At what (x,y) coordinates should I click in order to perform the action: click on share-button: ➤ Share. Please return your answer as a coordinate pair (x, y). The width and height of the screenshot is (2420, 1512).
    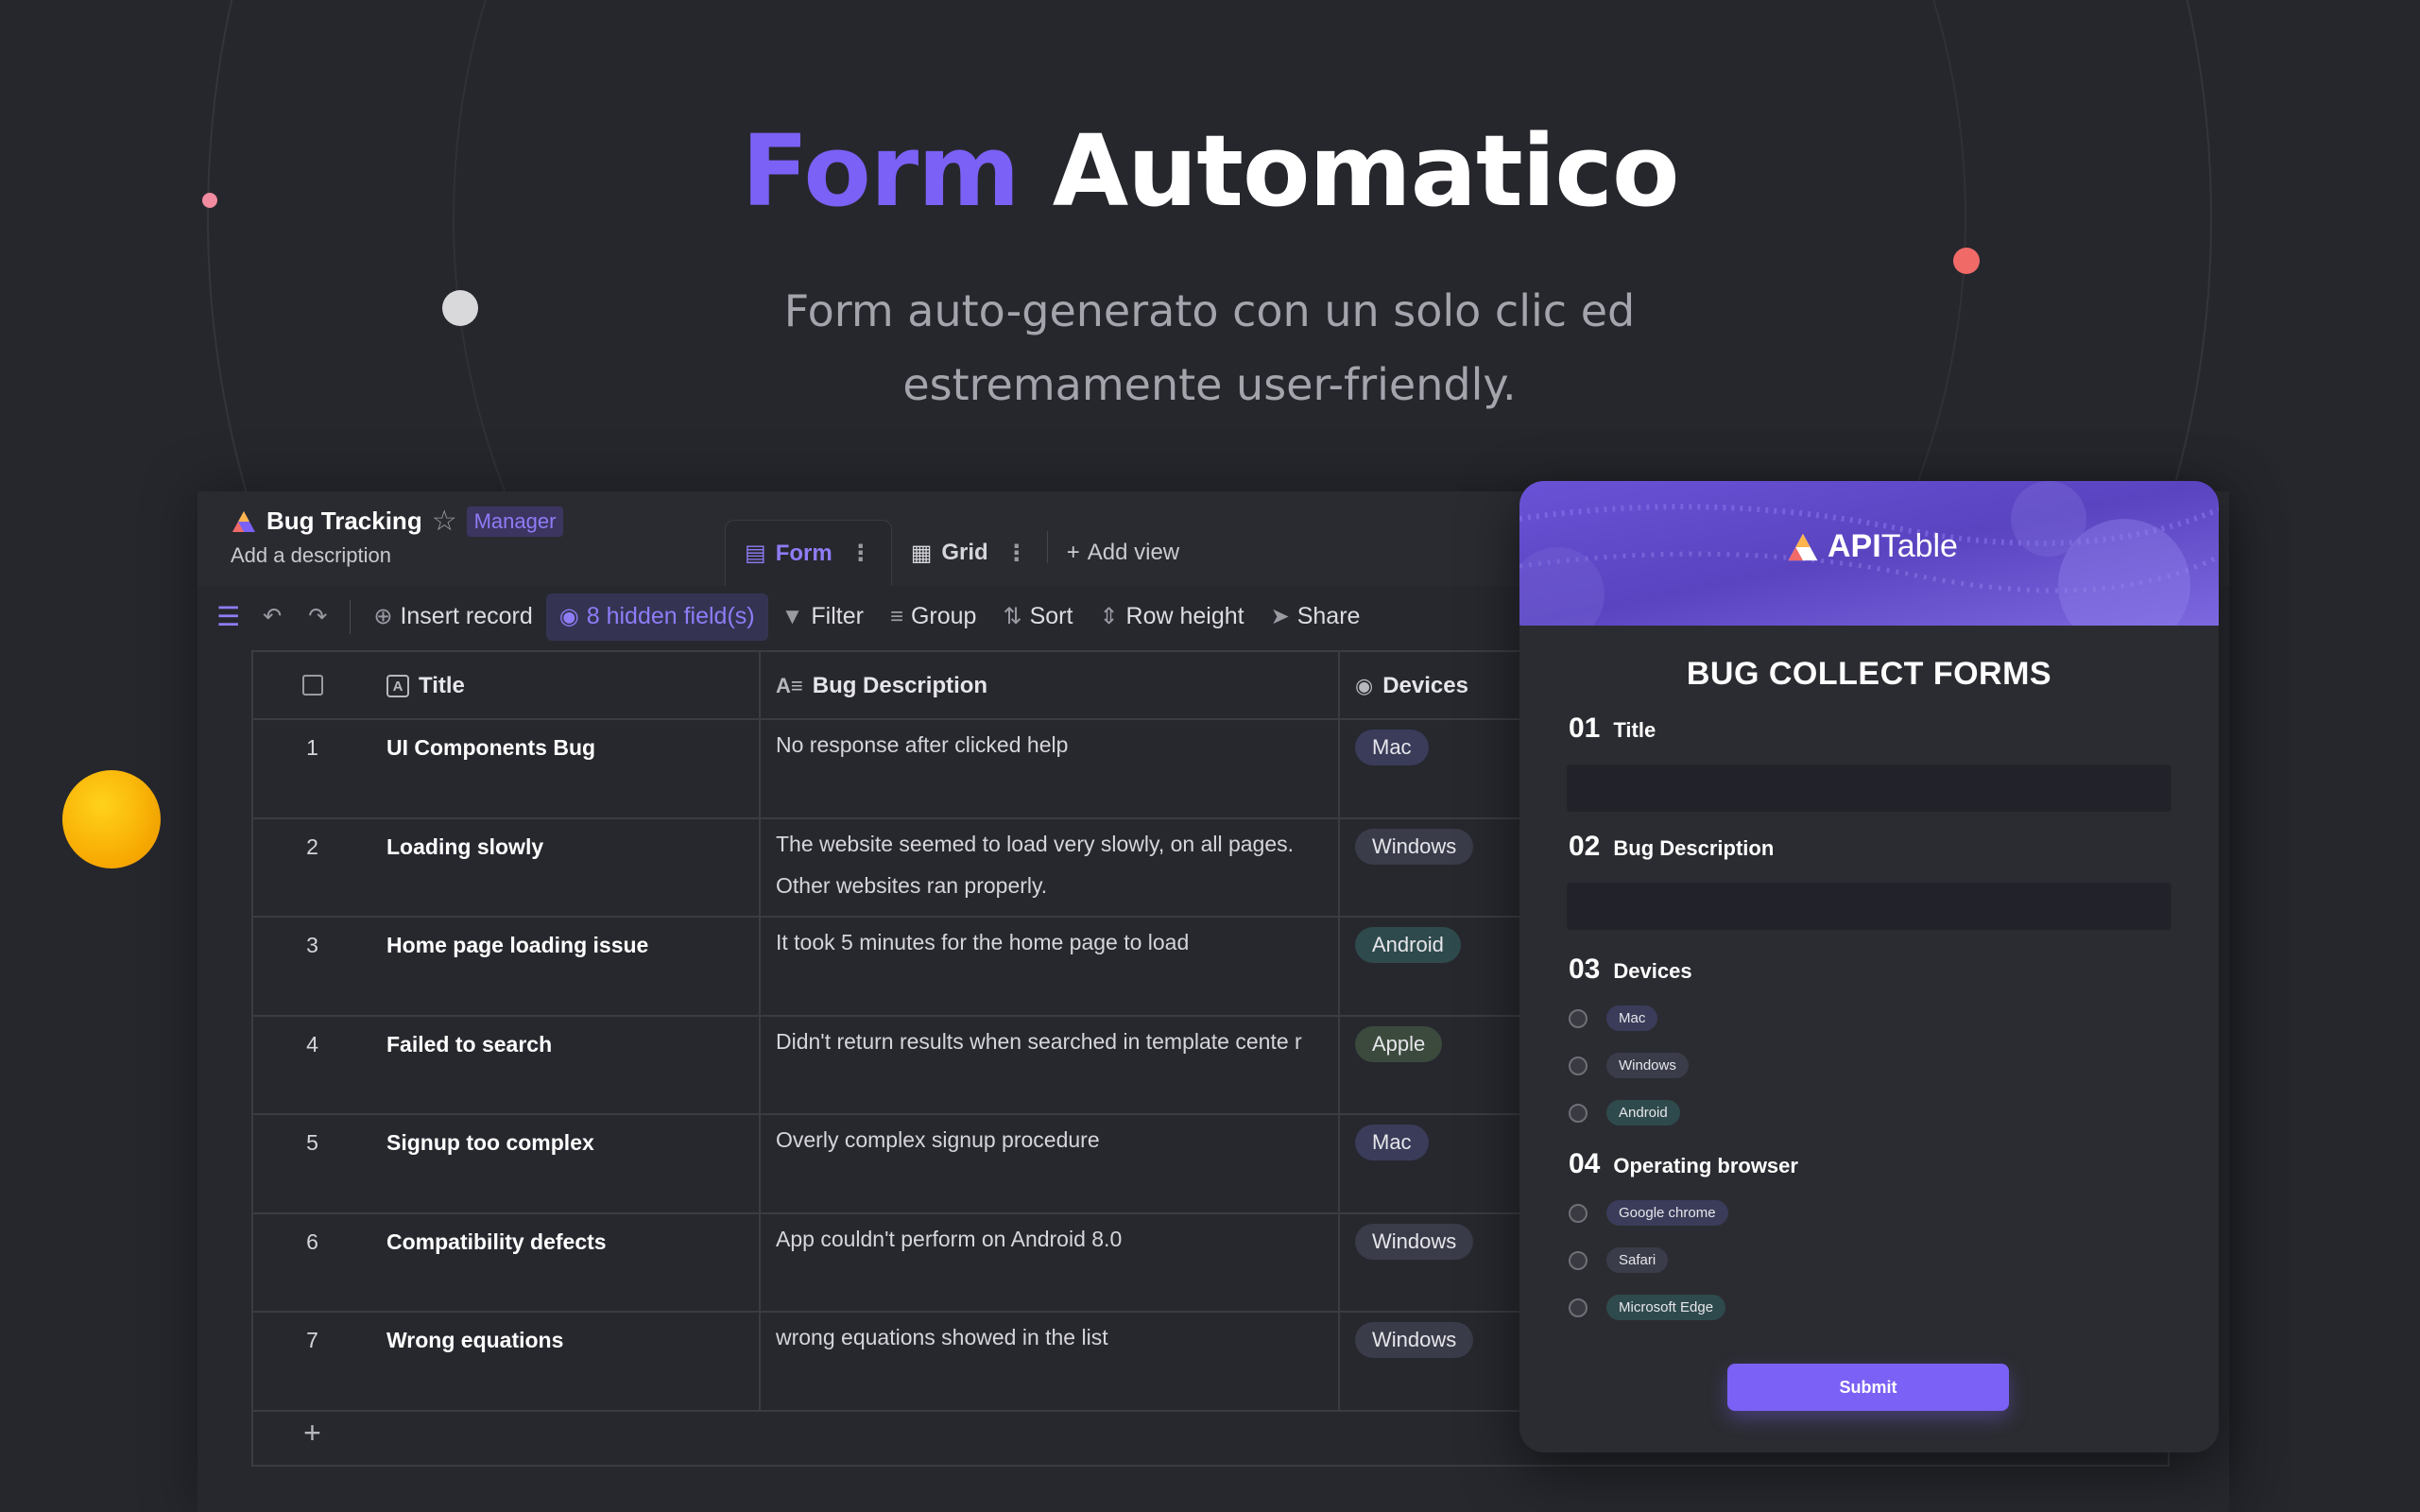
    Looking at the image, I should click on (1316, 617).